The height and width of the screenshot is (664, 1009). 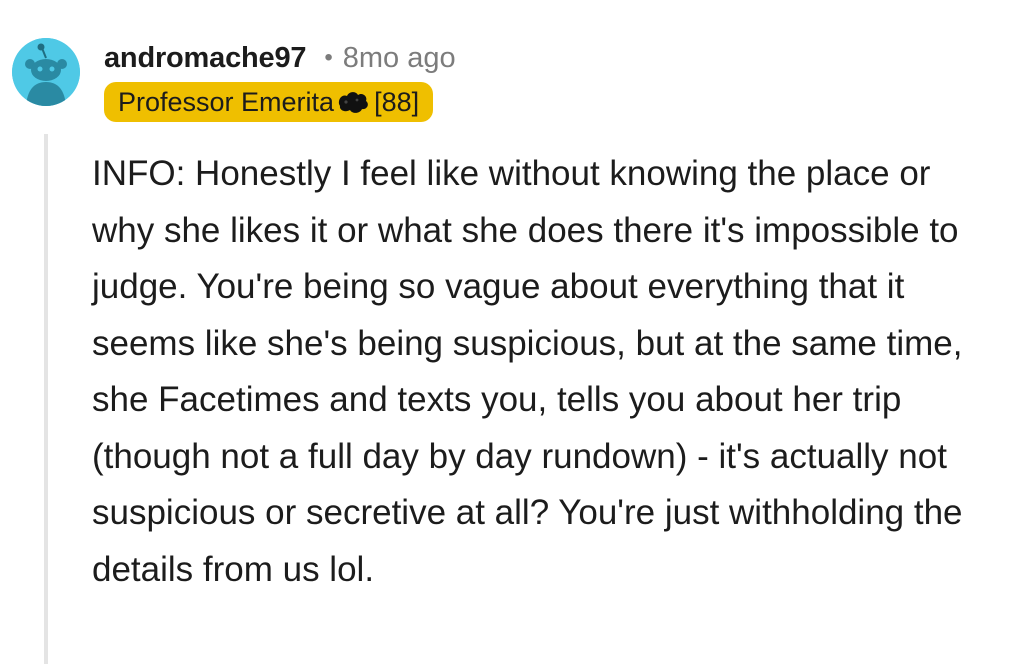 What do you see at coordinates (397, 101) in the screenshot?
I see `flair-count: [88]` at bounding box center [397, 101].